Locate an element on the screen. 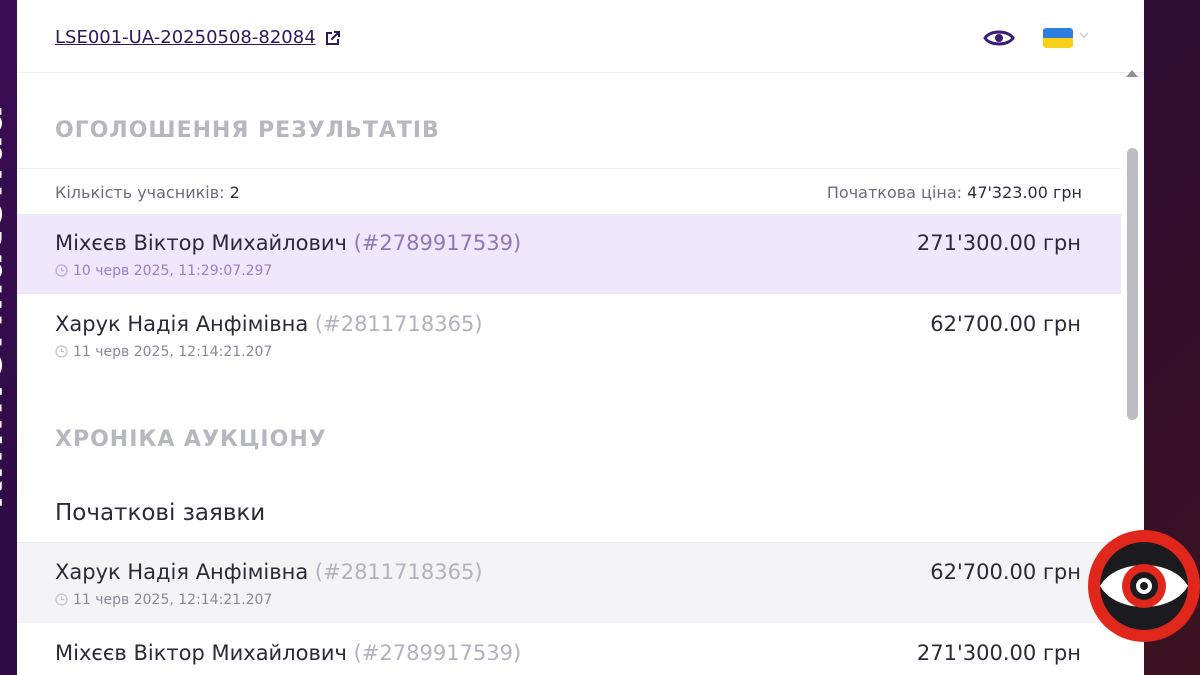  results-section-title: ОГОЛОШЕННЯ РЕЗУЛЬТАТІВ is located at coordinates (247, 130).